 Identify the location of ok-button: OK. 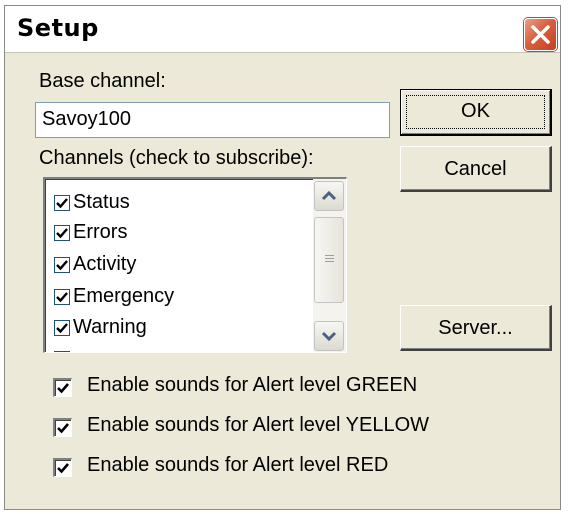
(476, 112).